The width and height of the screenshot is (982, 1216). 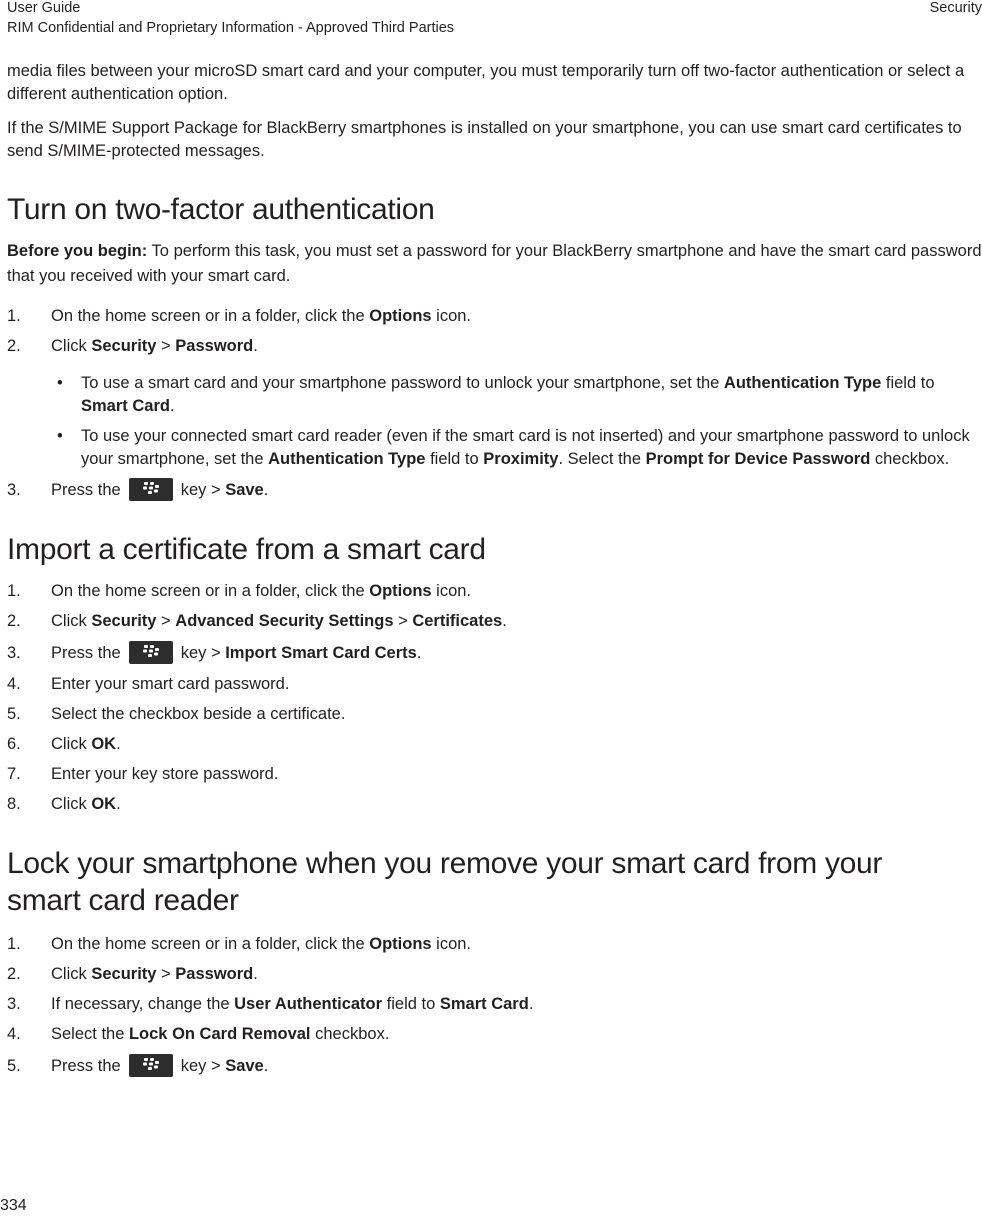 What do you see at coordinates (350, 1034) in the screenshot?
I see `step-text: checkbox.` at bounding box center [350, 1034].